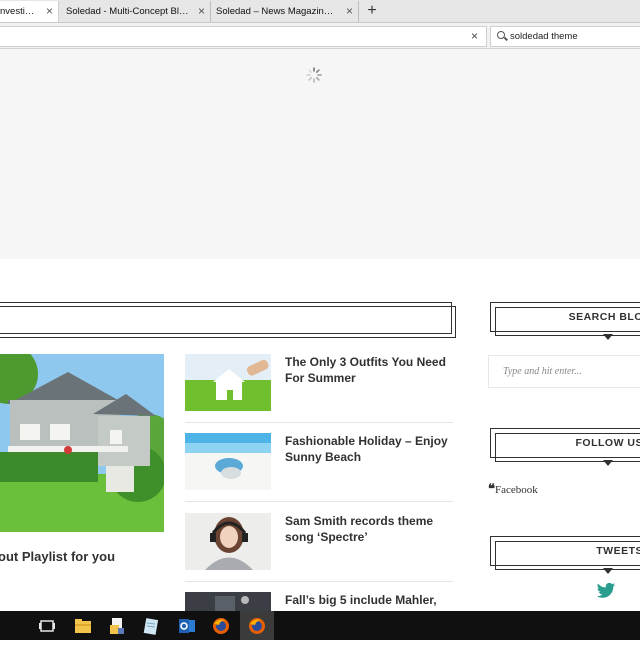 Image resolution: width=640 pixels, height=649 pixels. What do you see at coordinates (187, 626) in the screenshot?
I see `outlook-icon` at bounding box center [187, 626].